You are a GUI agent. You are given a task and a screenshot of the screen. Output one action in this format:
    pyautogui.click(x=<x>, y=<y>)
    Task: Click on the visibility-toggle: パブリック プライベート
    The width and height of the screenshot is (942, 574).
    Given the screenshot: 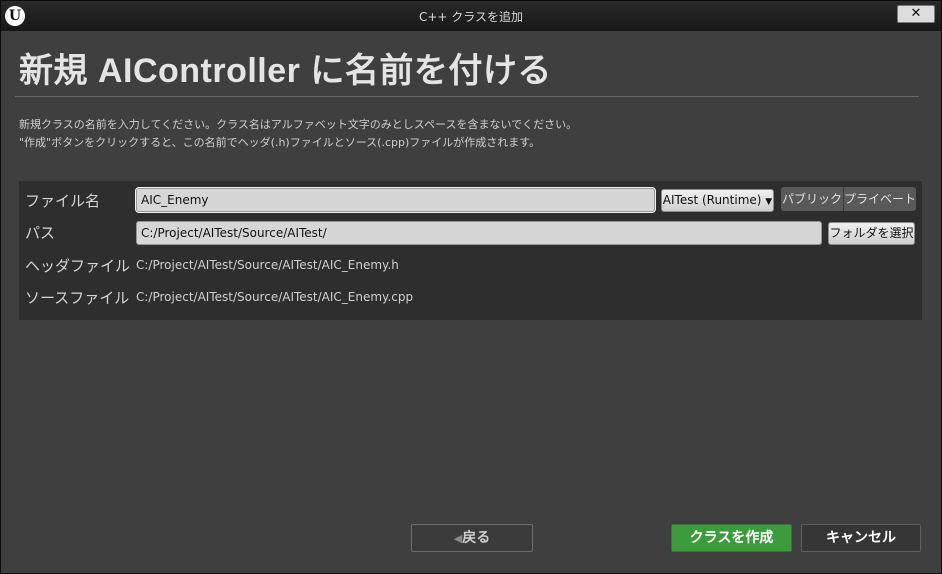 What is the action you would take?
    pyautogui.click(x=848, y=199)
    